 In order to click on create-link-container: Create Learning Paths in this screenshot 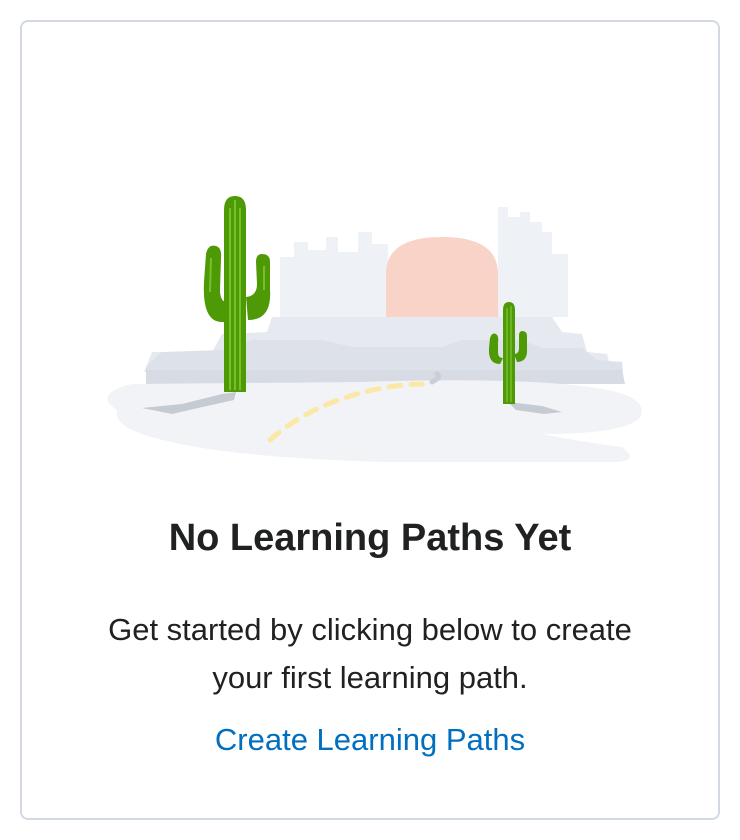, I will do `click(370, 740)`.